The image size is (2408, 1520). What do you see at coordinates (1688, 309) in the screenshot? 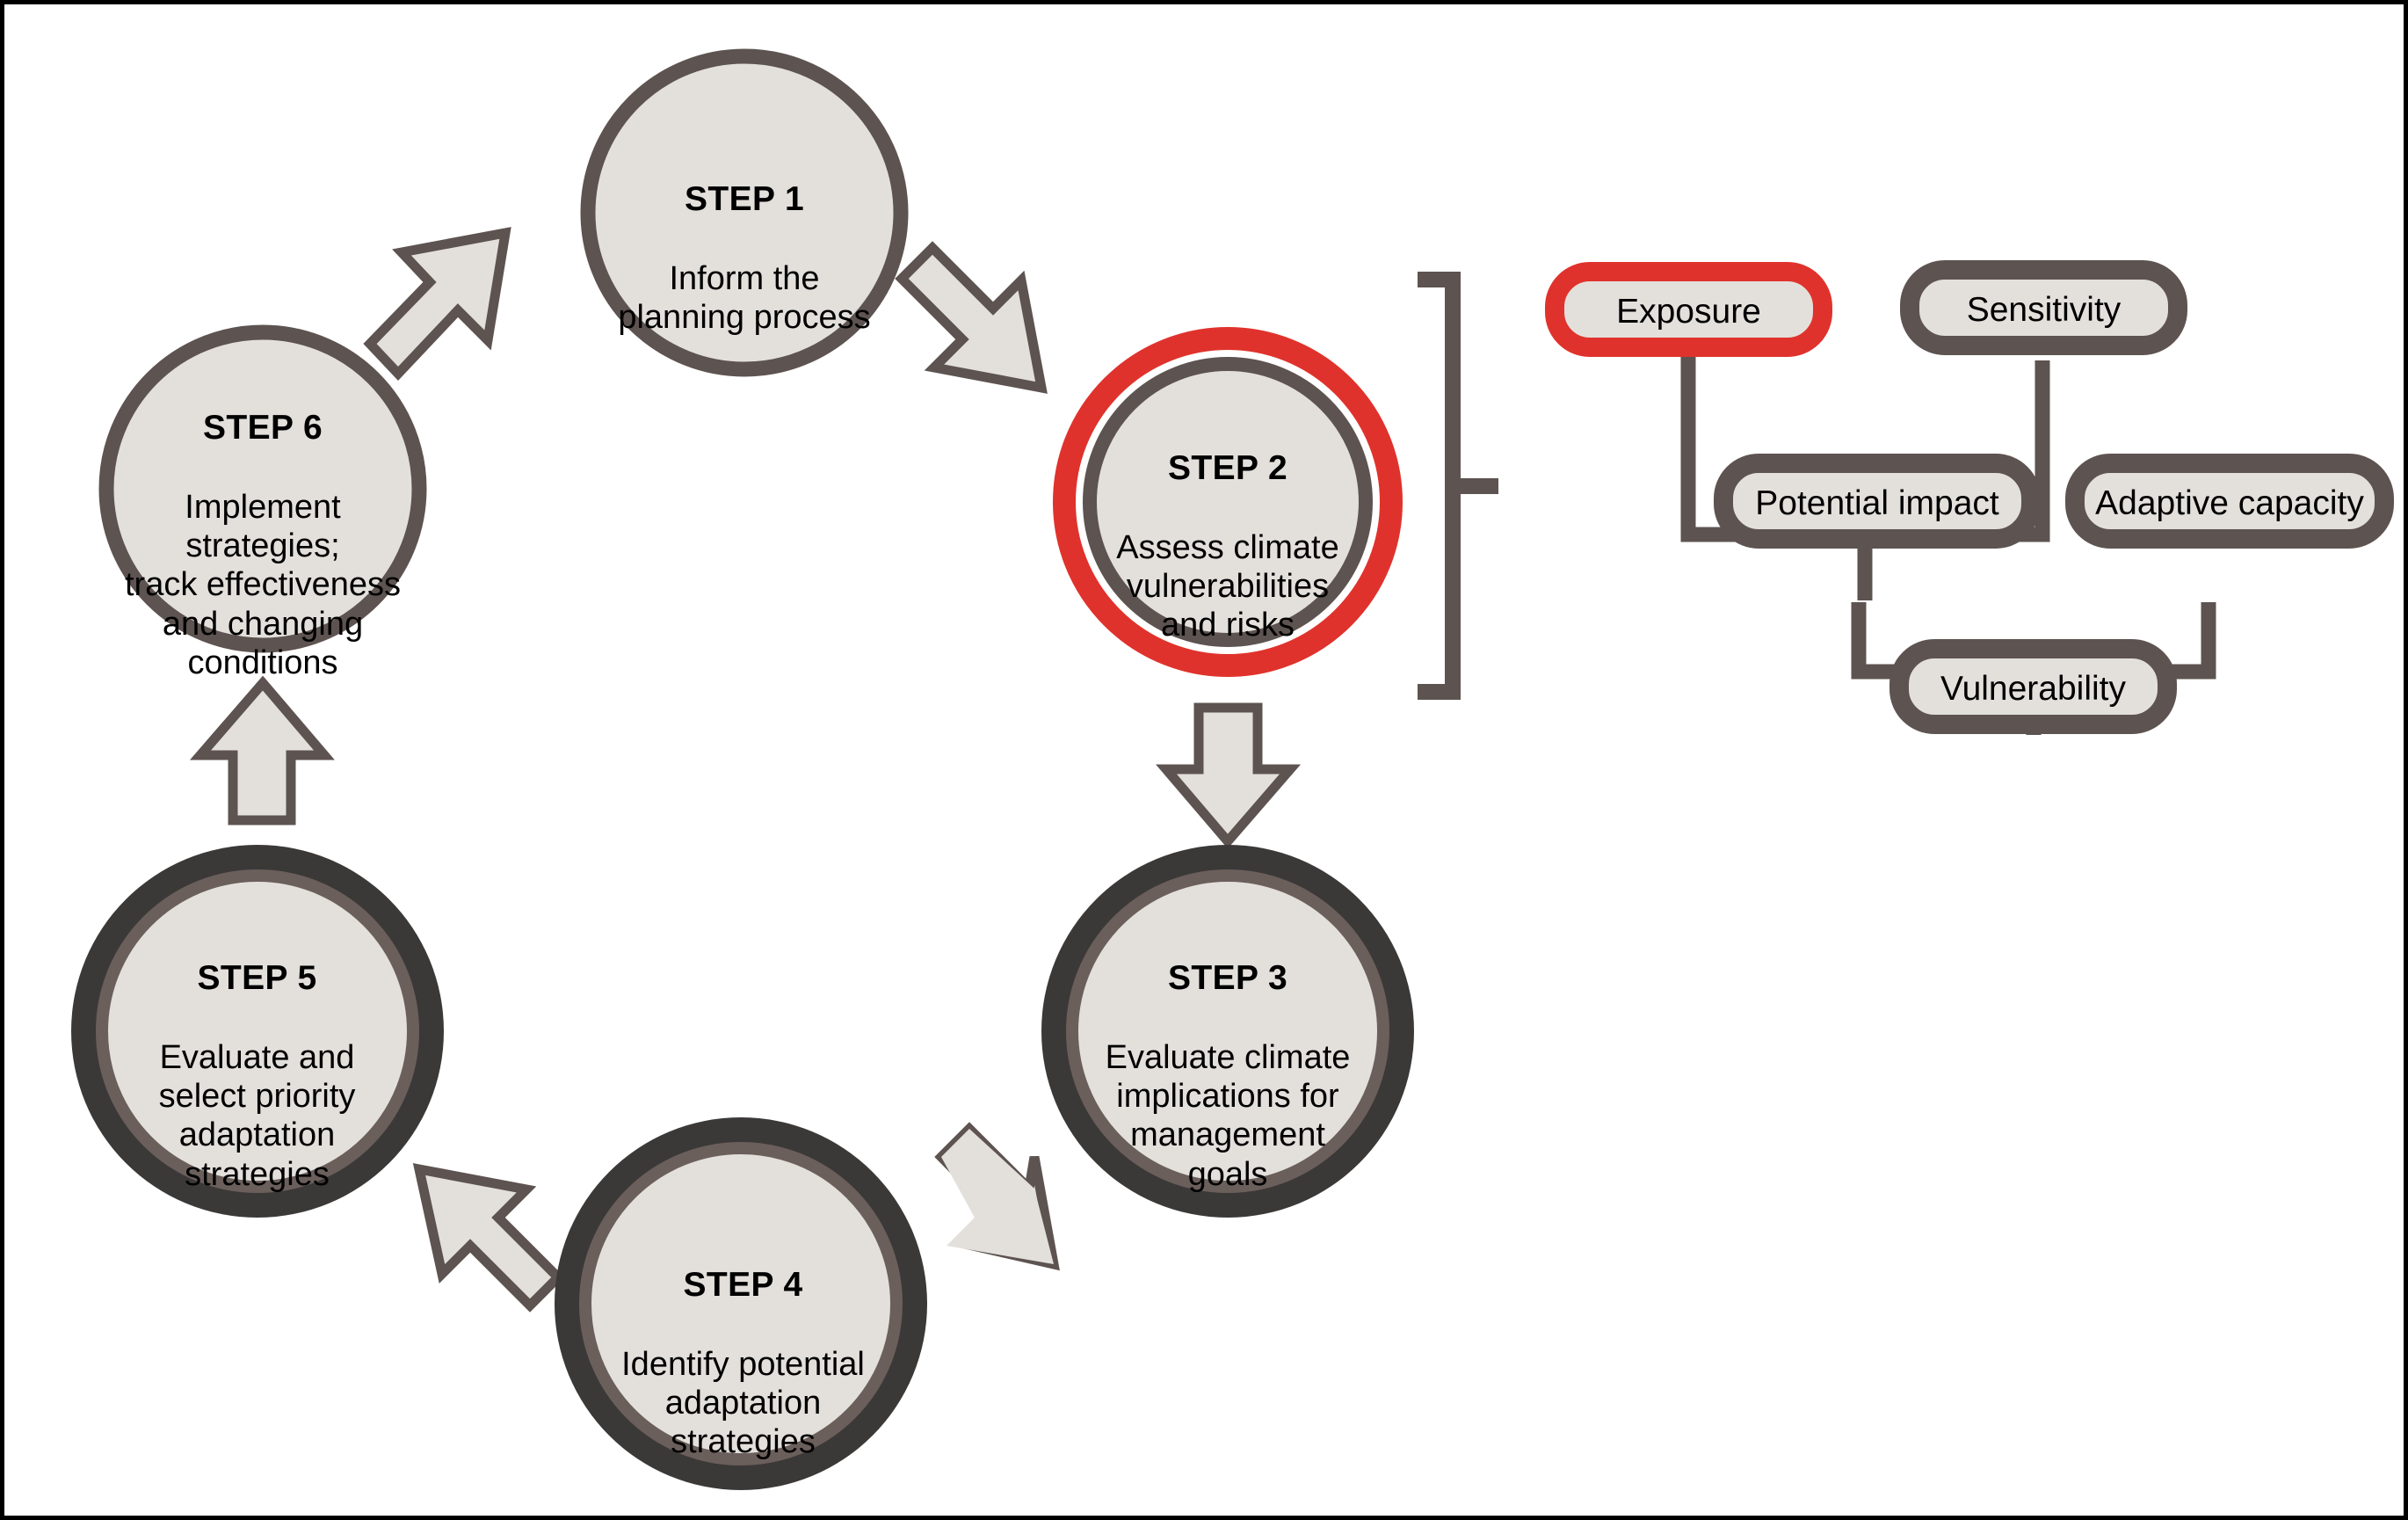
I see `box-exposure` at bounding box center [1688, 309].